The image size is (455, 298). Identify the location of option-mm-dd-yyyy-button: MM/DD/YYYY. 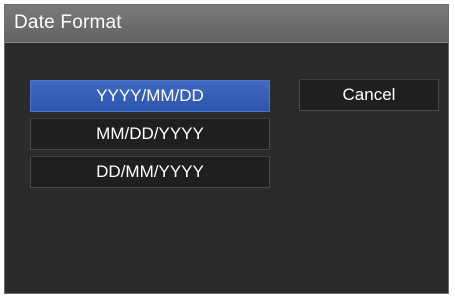
(150, 134).